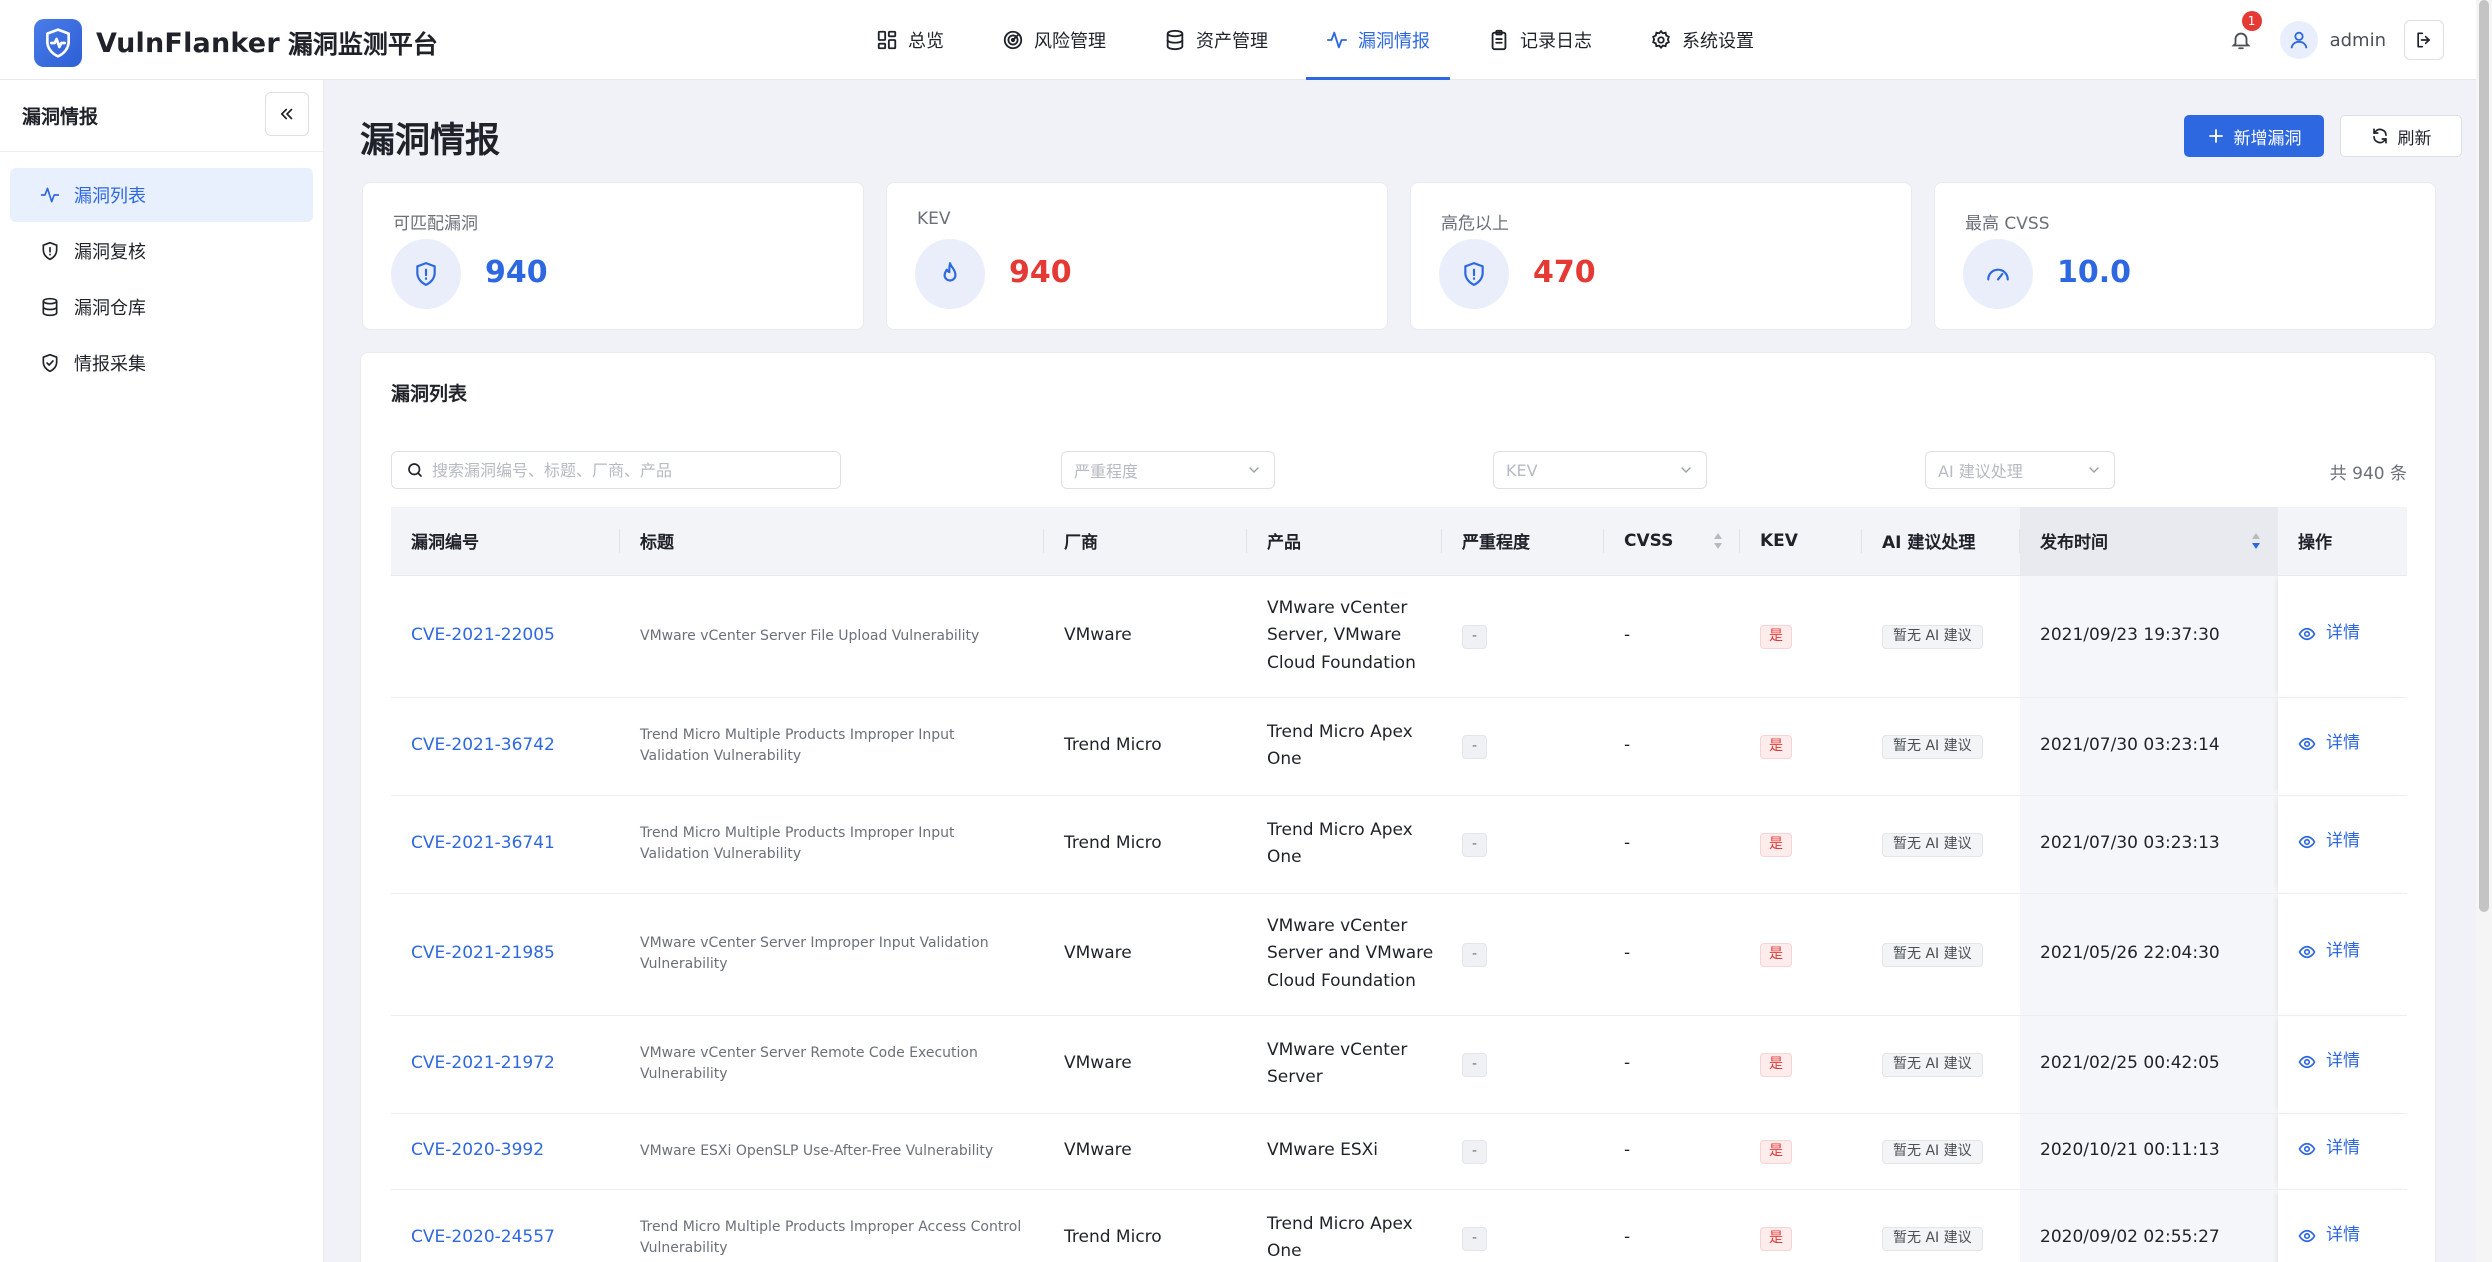  Describe the element at coordinates (483, 843) in the screenshot. I see `cve-link: CVE-2021-36741` at that location.